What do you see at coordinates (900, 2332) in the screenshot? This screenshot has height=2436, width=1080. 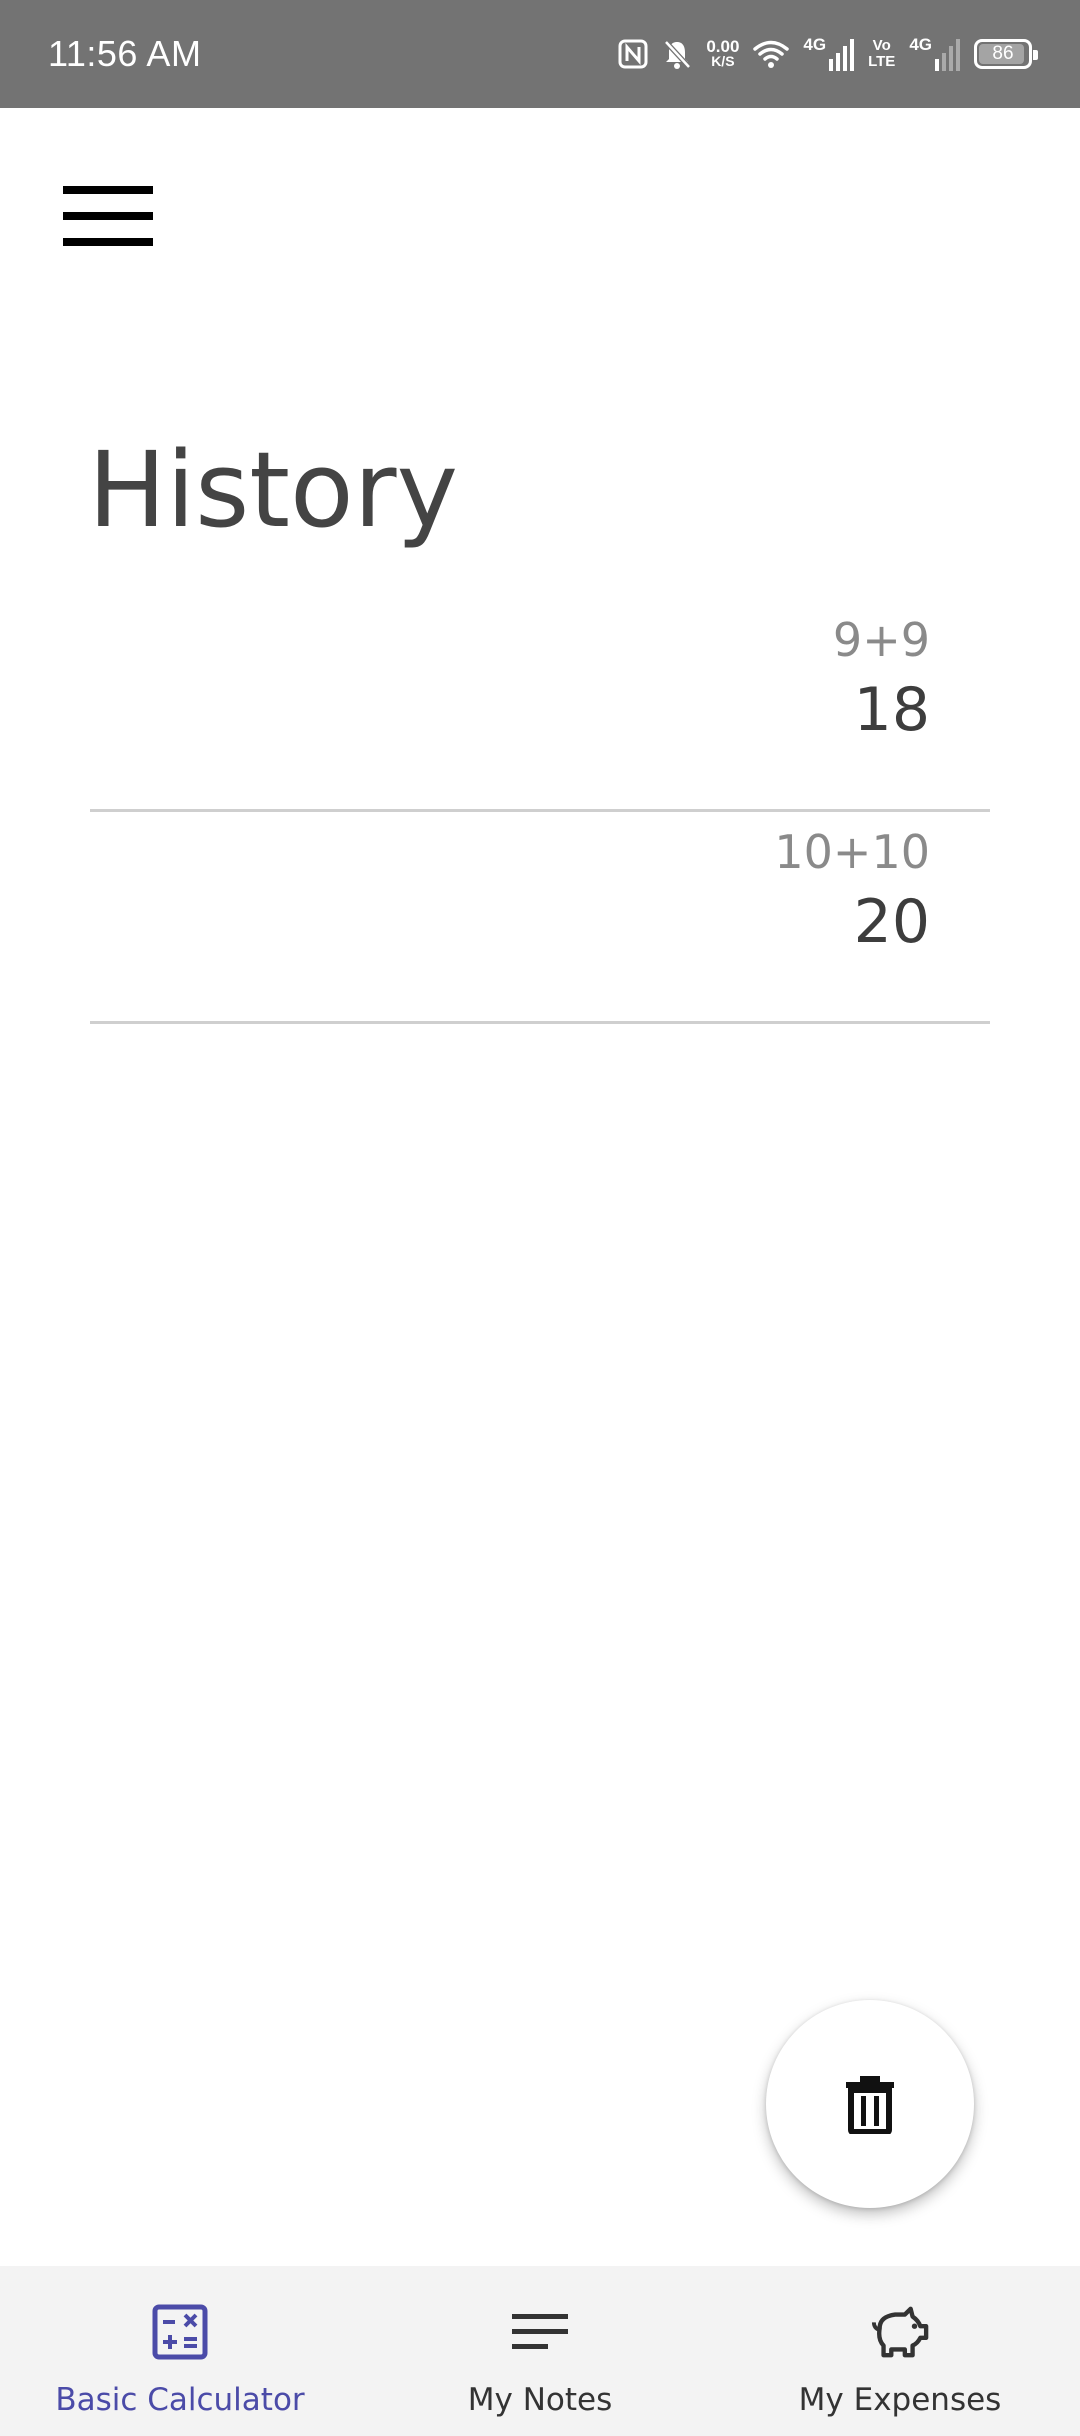 I see `piggy-bank-icon` at bounding box center [900, 2332].